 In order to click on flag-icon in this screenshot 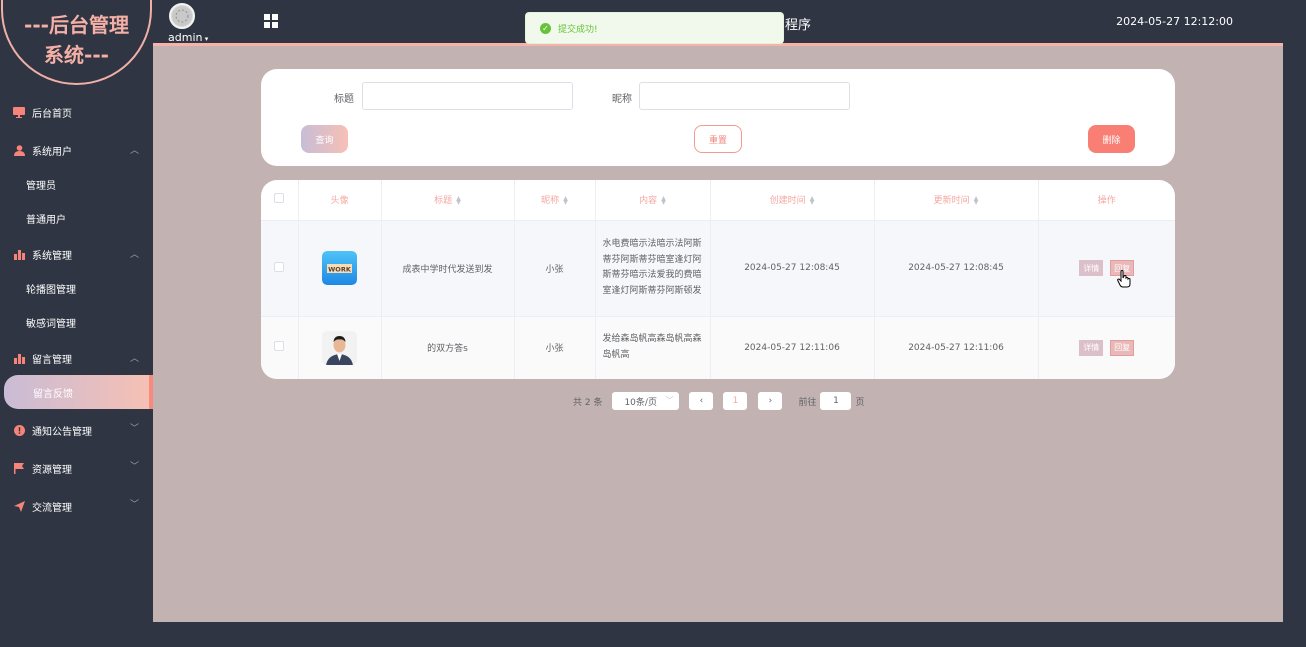, I will do `click(19, 468)`.